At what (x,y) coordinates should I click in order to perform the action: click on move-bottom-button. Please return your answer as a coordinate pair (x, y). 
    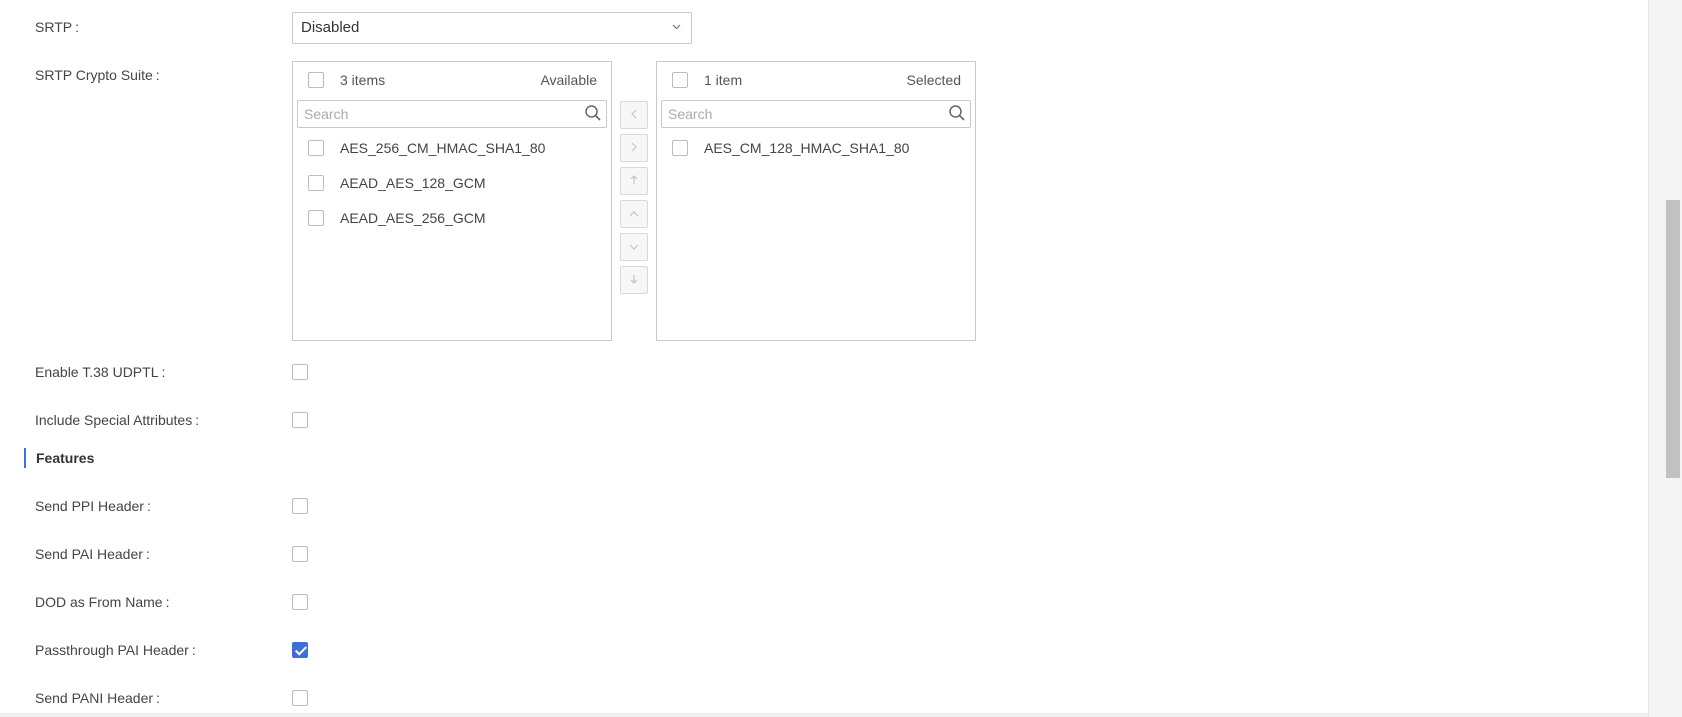
    Looking at the image, I should click on (634, 280).